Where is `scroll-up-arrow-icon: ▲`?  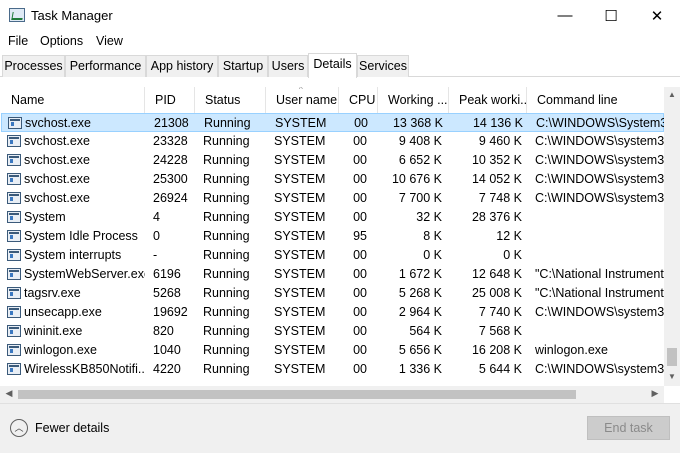
scroll-up-arrow-icon: ▲ is located at coordinates (672, 94).